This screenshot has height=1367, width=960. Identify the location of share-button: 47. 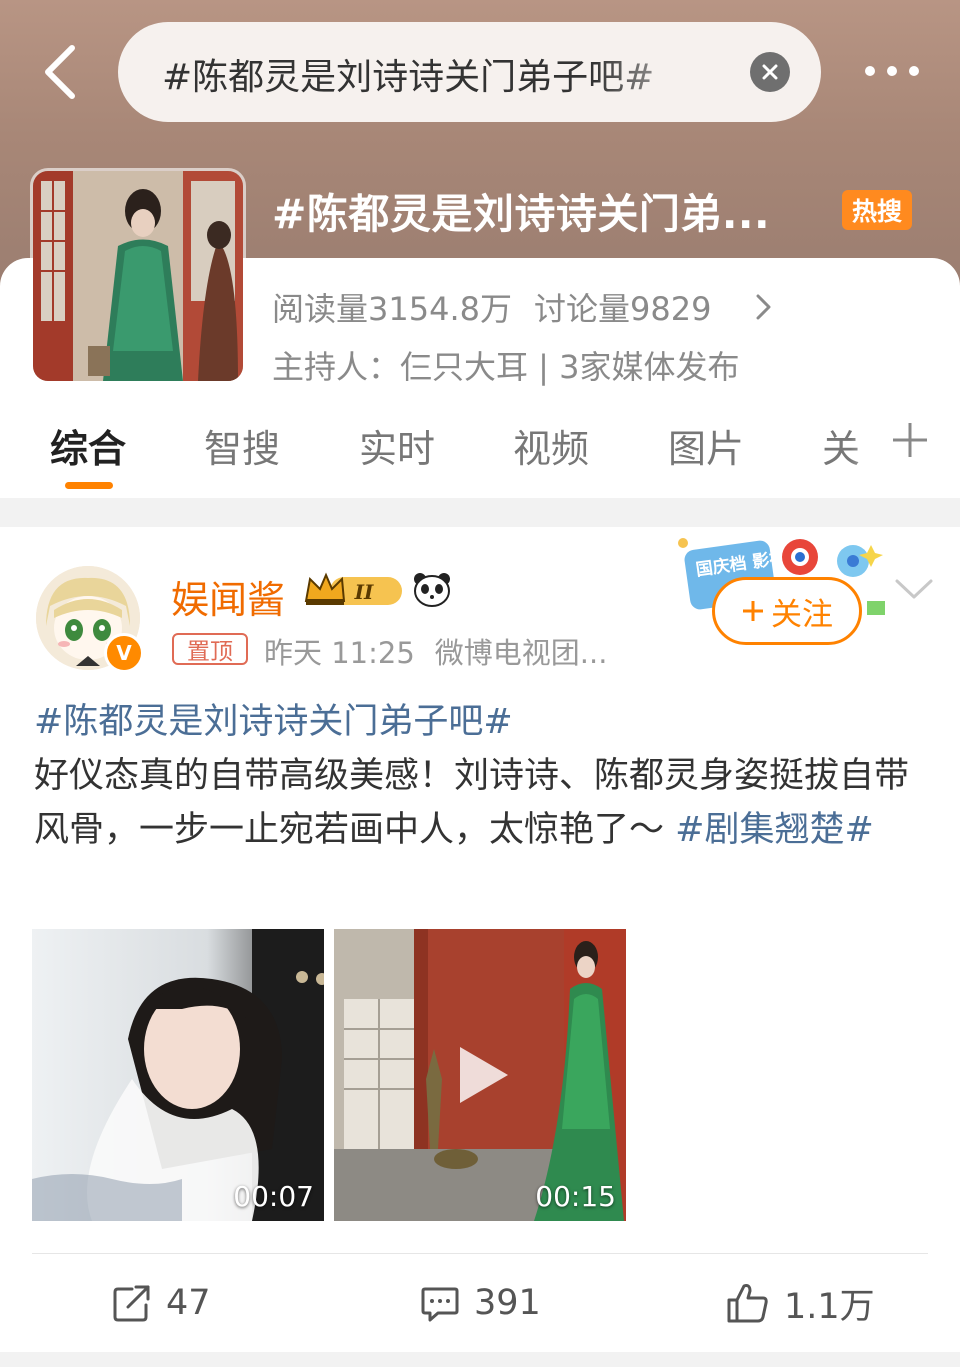
(161, 1303).